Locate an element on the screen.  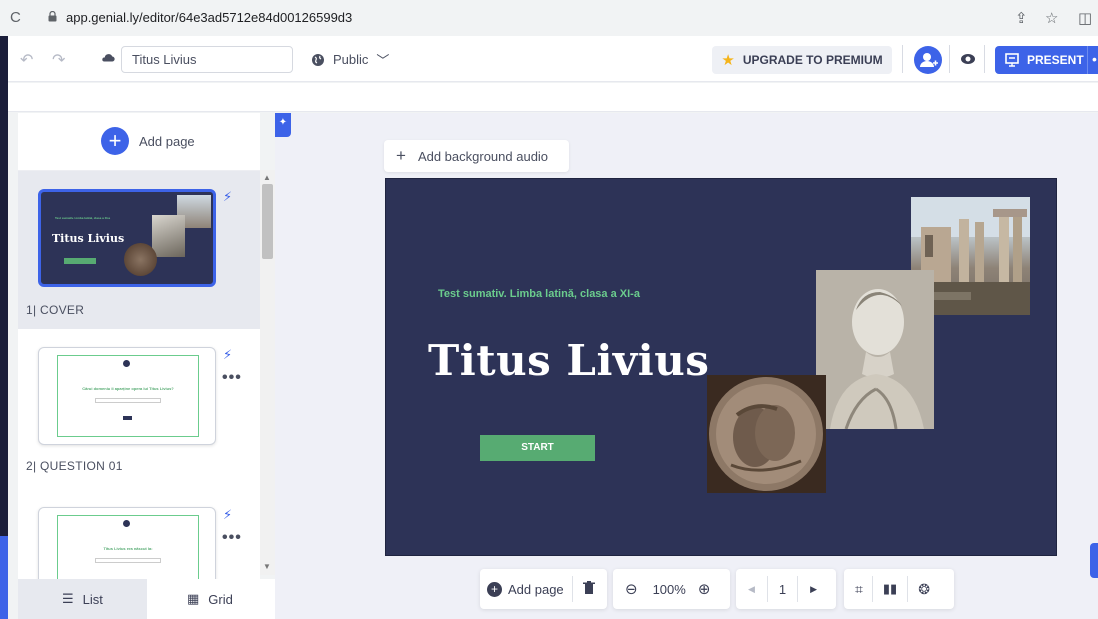
add-page-row: + Add page is located at coordinates (139, 142).